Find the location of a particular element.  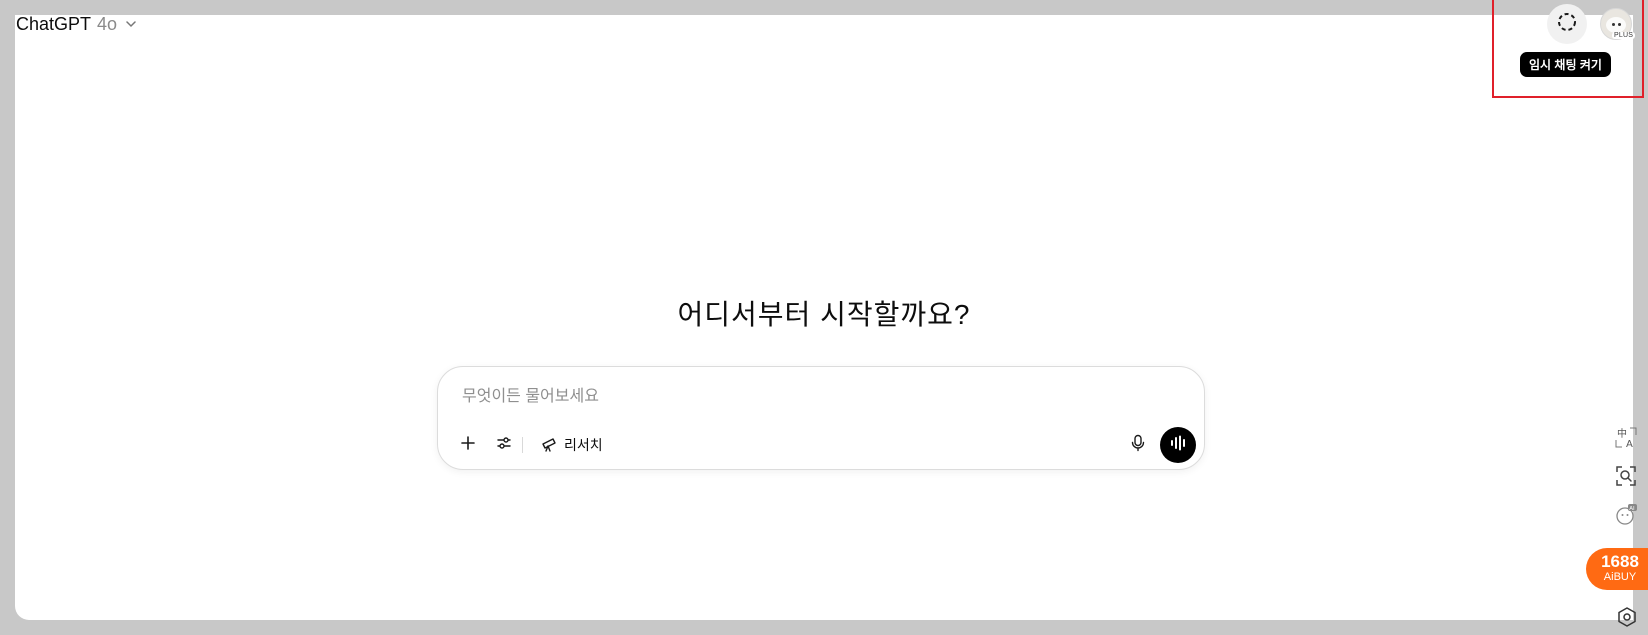

microphone-icon is located at coordinates (1138, 445).